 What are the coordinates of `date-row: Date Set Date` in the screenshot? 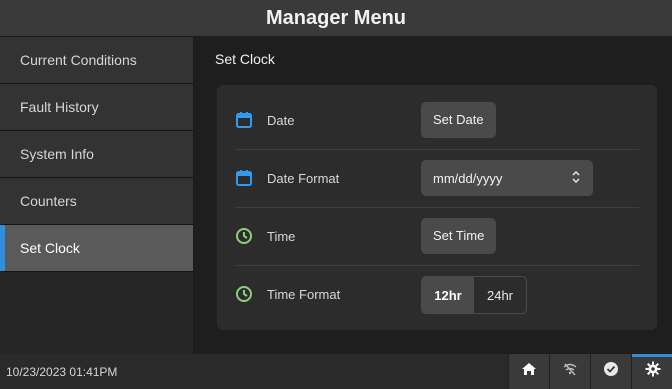 It's located at (437, 120).